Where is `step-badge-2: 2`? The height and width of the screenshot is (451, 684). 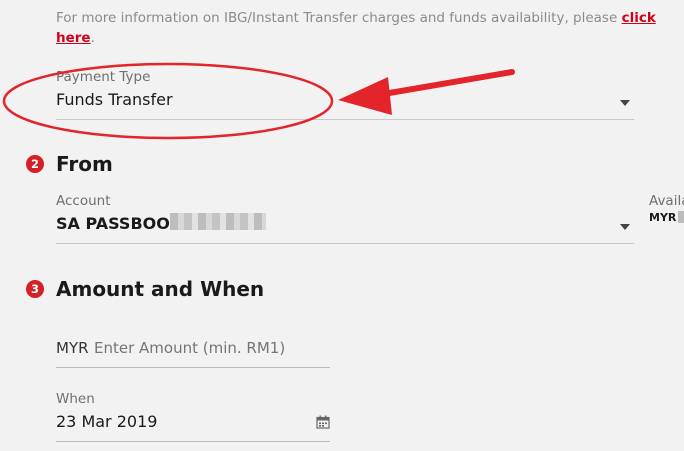
step-badge-2: 2 is located at coordinates (35, 164).